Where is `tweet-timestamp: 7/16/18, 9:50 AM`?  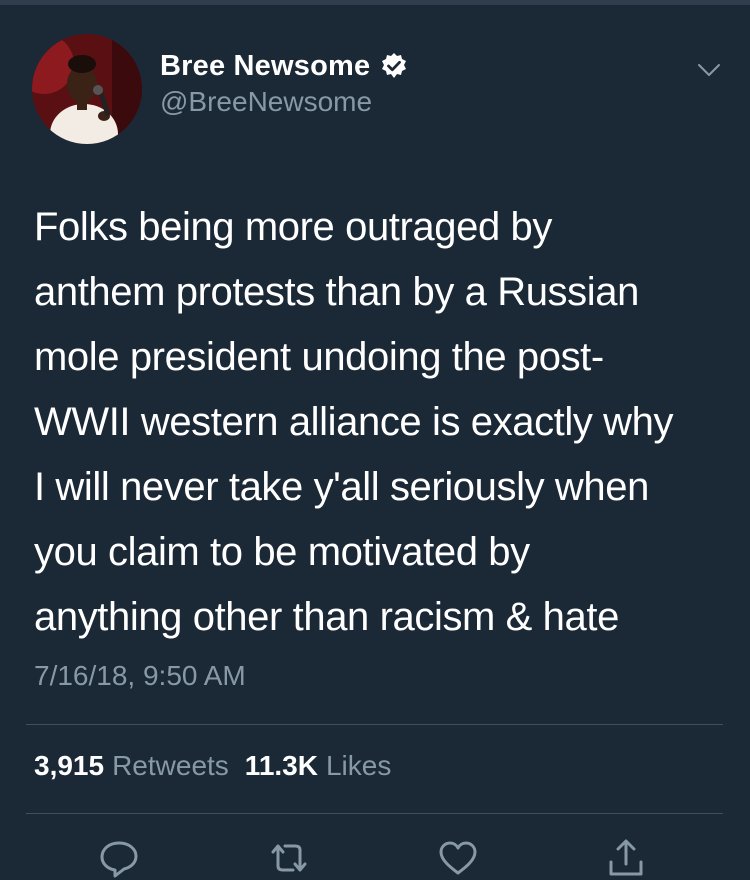
tweet-timestamp: 7/16/18, 9:50 AM is located at coordinates (140, 676).